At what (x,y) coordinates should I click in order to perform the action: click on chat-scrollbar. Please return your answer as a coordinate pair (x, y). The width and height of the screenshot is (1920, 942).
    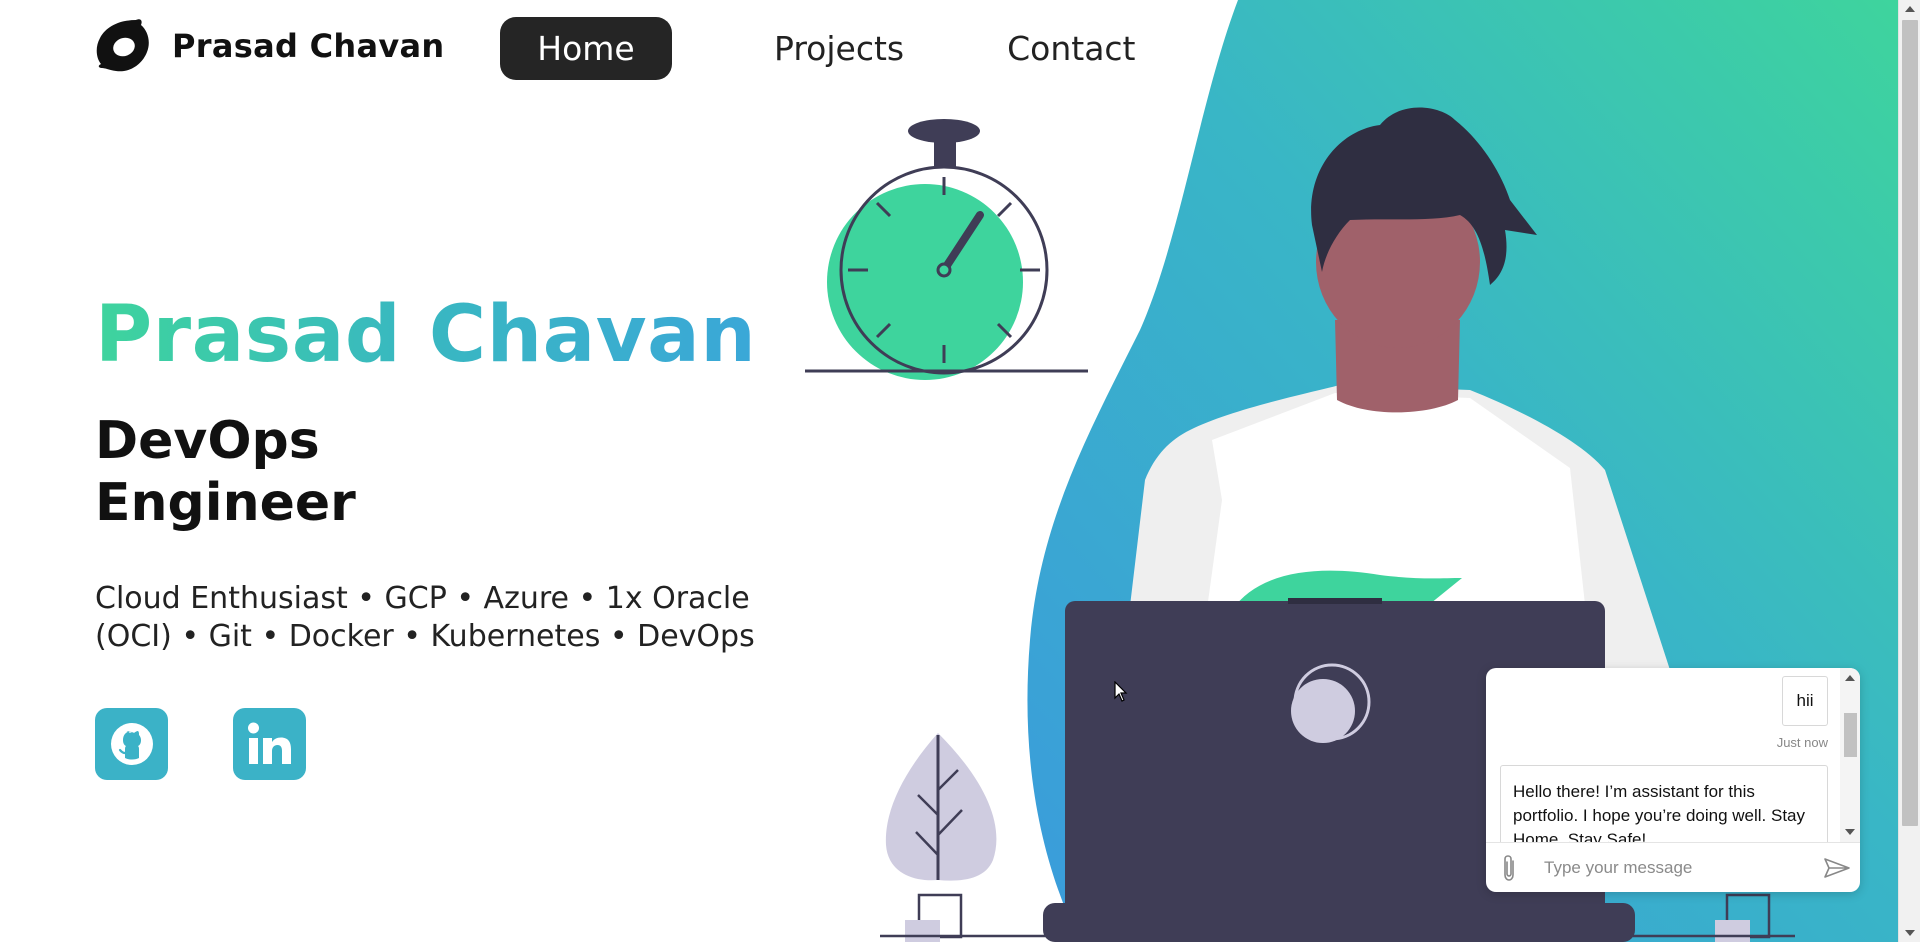
    Looking at the image, I should click on (1850, 755).